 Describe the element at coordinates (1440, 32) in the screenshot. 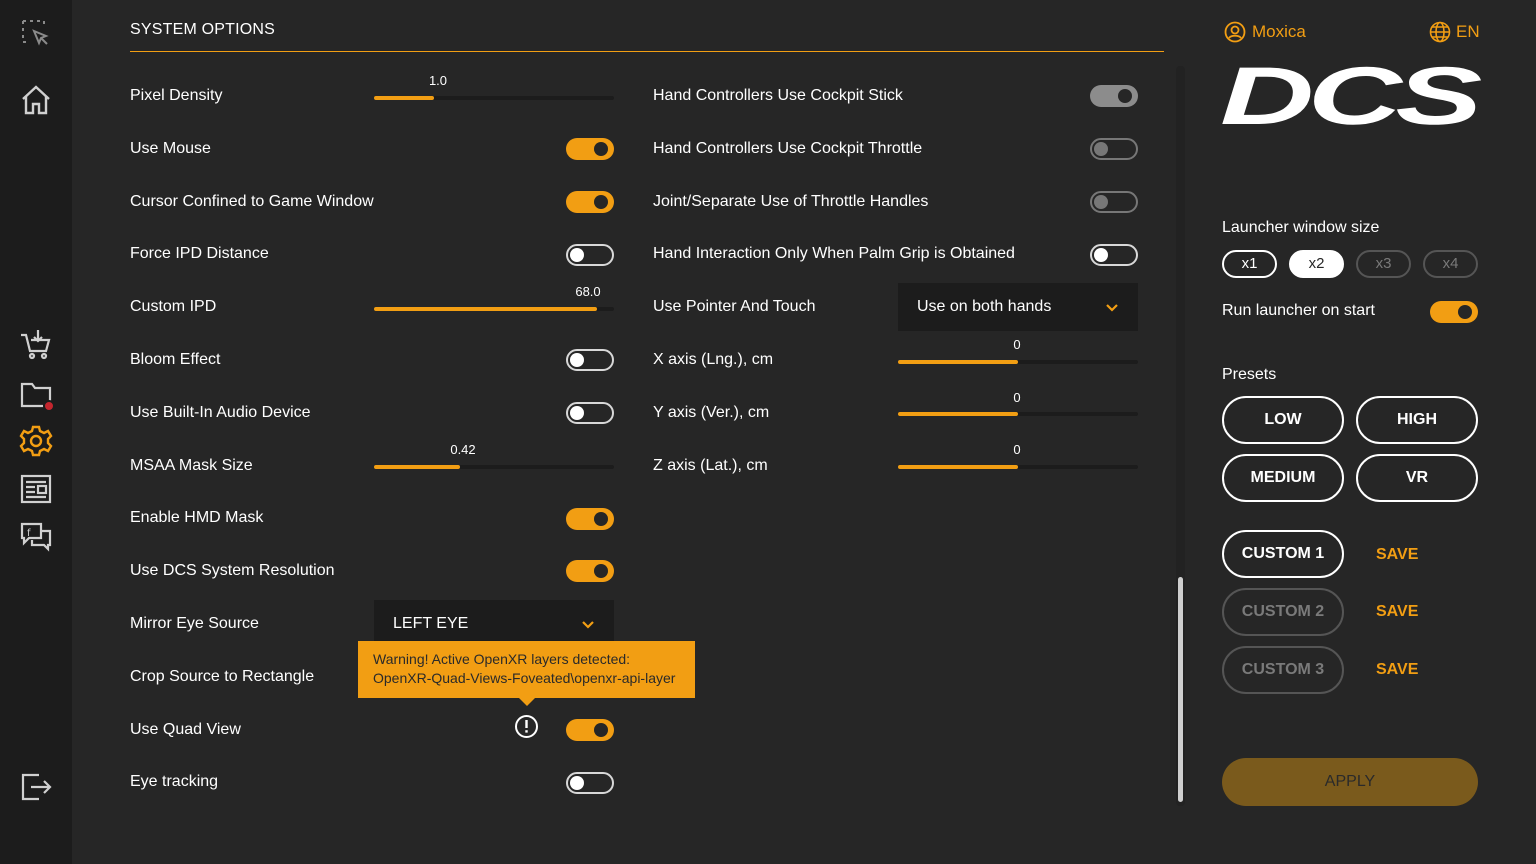

I see `globe-icon` at that location.